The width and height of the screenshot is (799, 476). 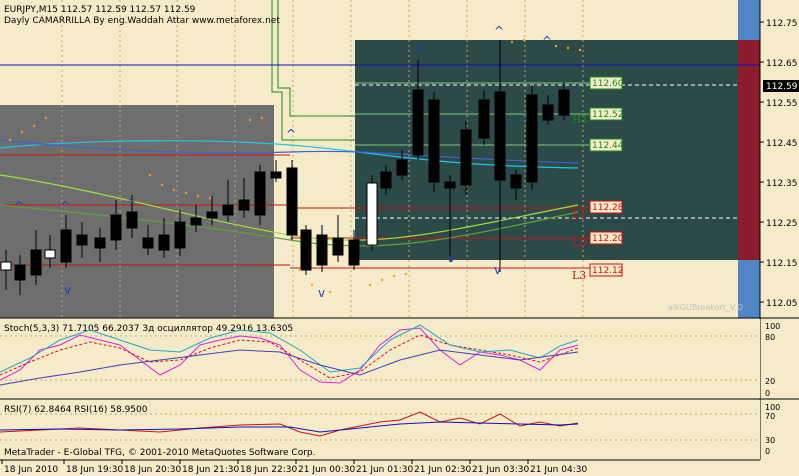 What do you see at coordinates (608, 239) in the screenshot?
I see `level-label: 112.20` at bounding box center [608, 239].